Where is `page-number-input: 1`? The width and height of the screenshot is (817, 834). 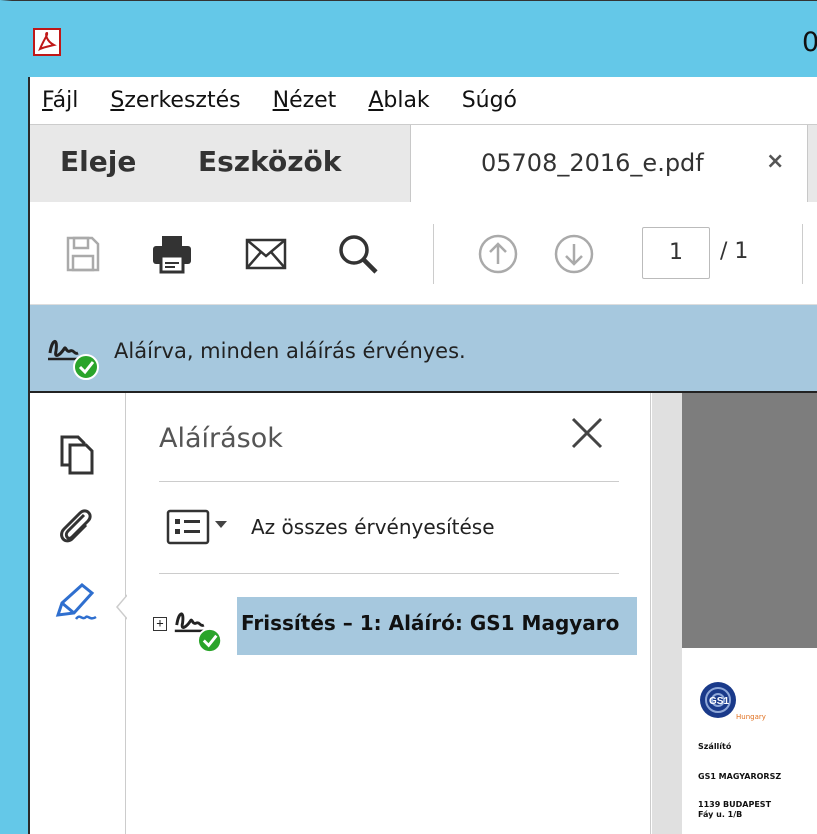
page-number-input: 1 is located at coordinates (676, 253).